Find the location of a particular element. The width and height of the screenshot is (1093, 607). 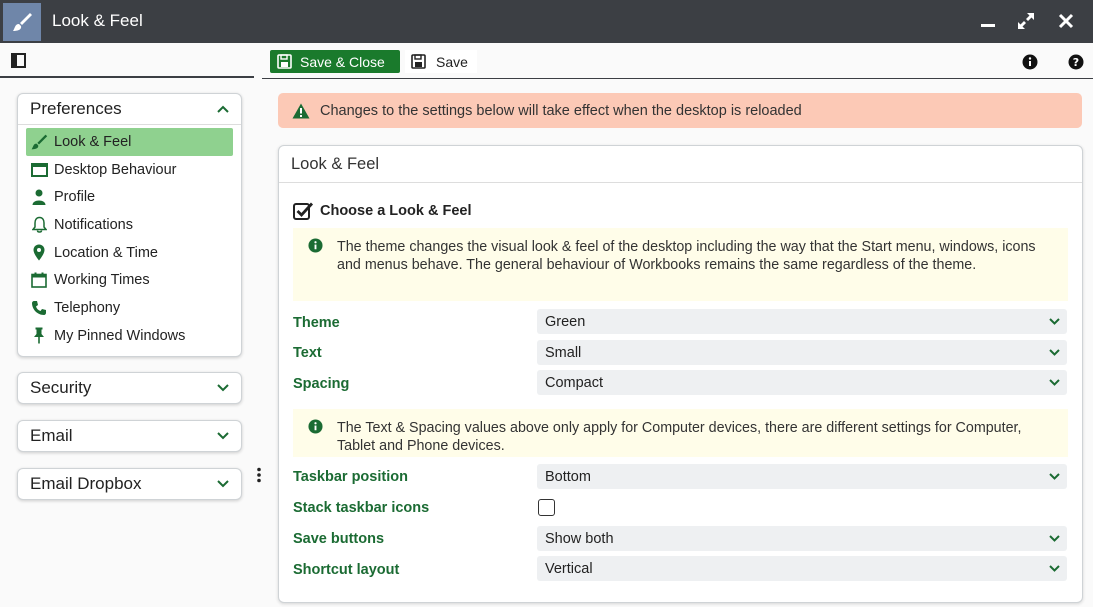

chevron-up-icon is located at coordinates (223, 109).